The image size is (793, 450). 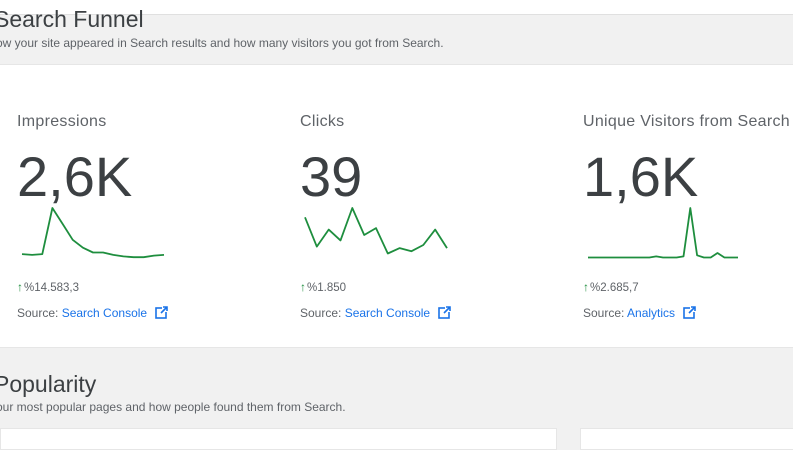 I want to click on trend-value: %2.685,7, so click(x=614, y=288).